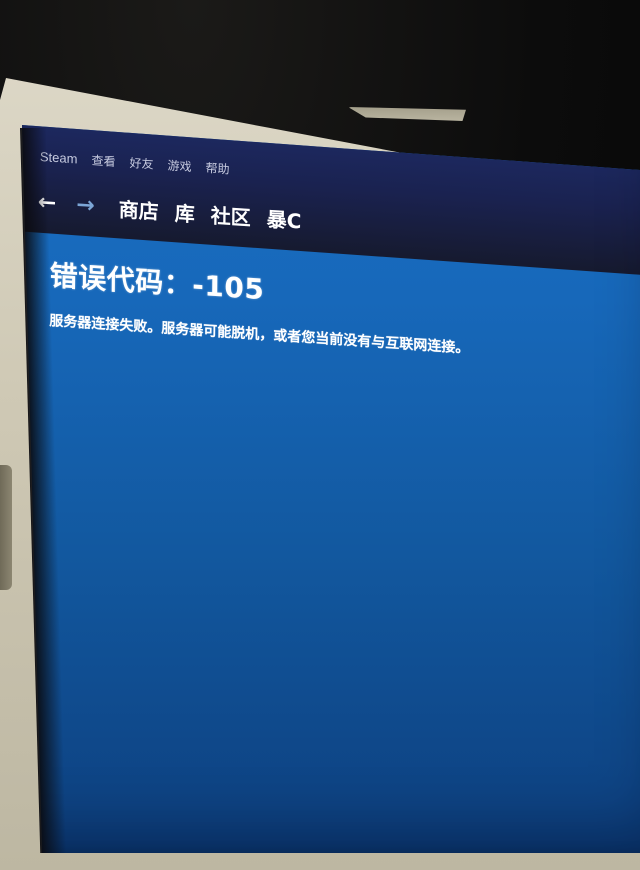  What do you see at coordinates (344, 312) in the screenshot?
I see `error-panel: 错误代码：-105 服务器连接失败。服务器可能脱机，或者您当前没有与互联网连接。` at bounding box center [344, 312].